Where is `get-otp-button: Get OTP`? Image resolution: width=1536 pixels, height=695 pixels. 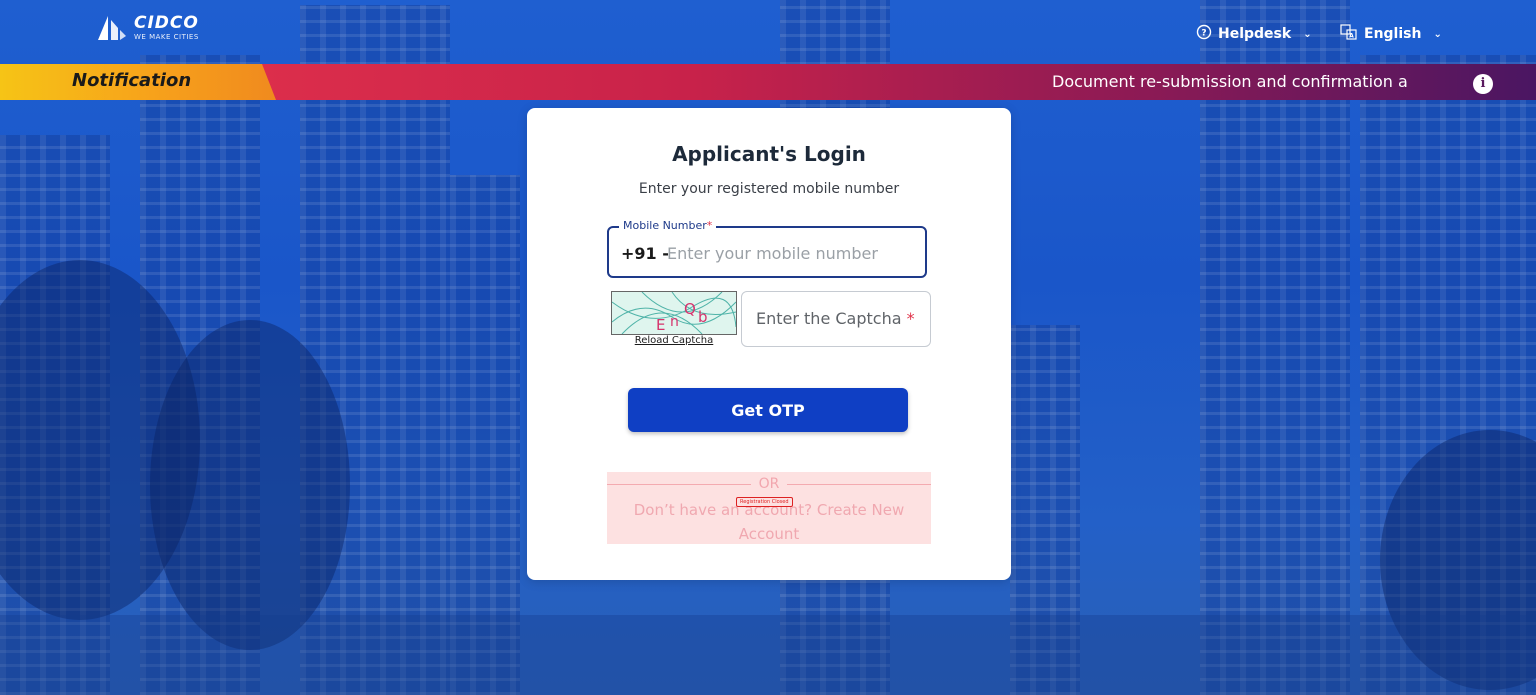
get-otp-button: Get OTP is located at coordinates (768, 410).